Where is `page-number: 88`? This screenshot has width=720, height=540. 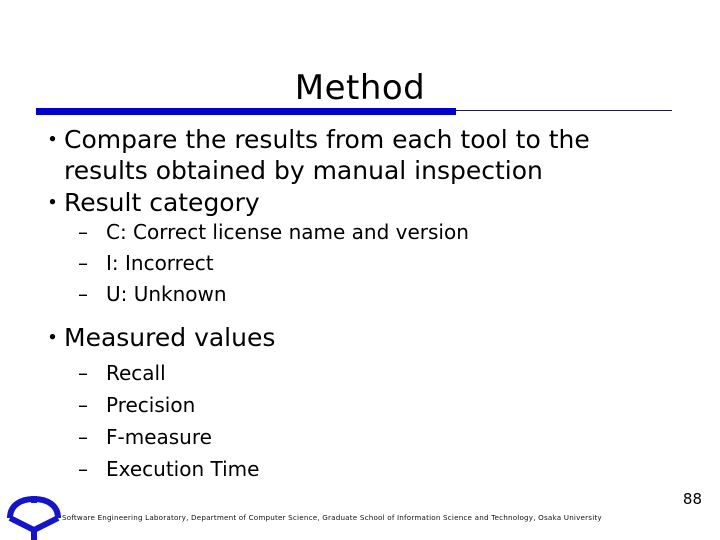
page-number: 88 is located at coordinates (692, 499).